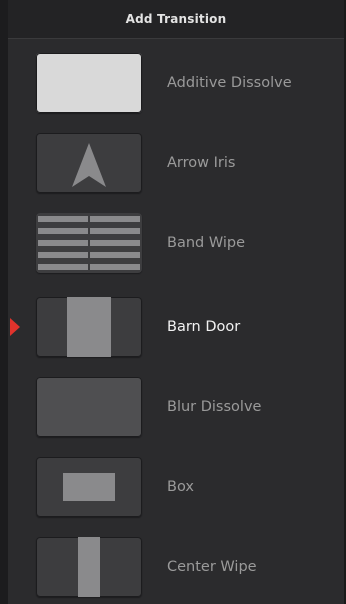  I want to click on transition-item-band-wipe: Band Wipe, so click(176, 243).